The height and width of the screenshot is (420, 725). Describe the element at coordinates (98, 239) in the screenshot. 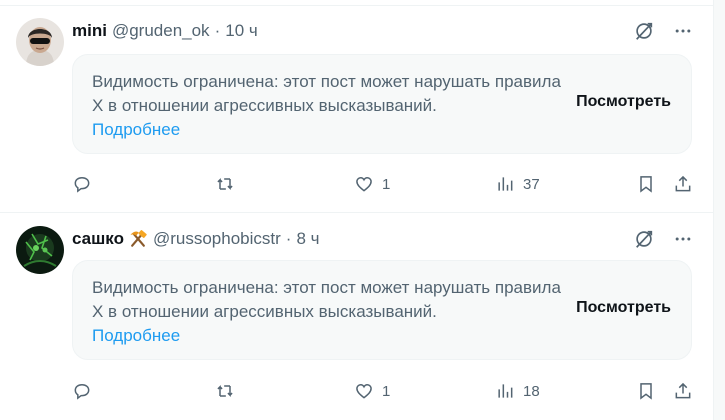

I see `author-name: сашко` at that location.